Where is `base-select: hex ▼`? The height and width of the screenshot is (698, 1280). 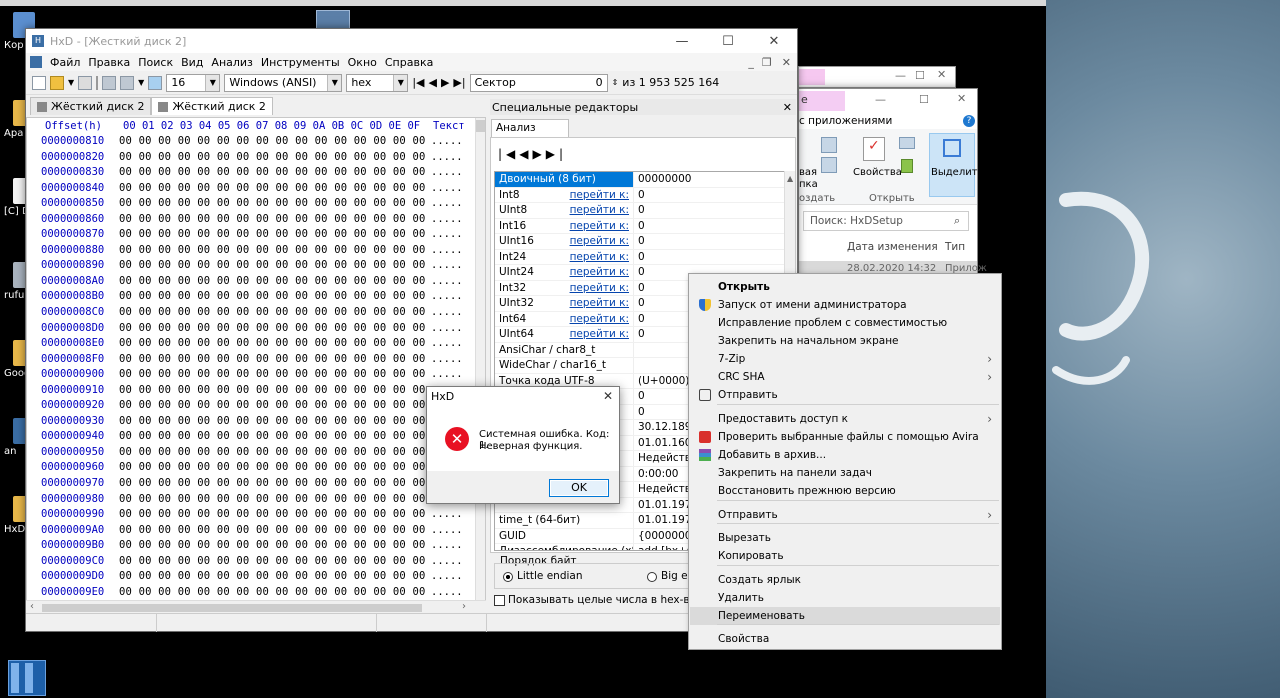 base-select: hex ▼ is located at coordinates (377, 82).